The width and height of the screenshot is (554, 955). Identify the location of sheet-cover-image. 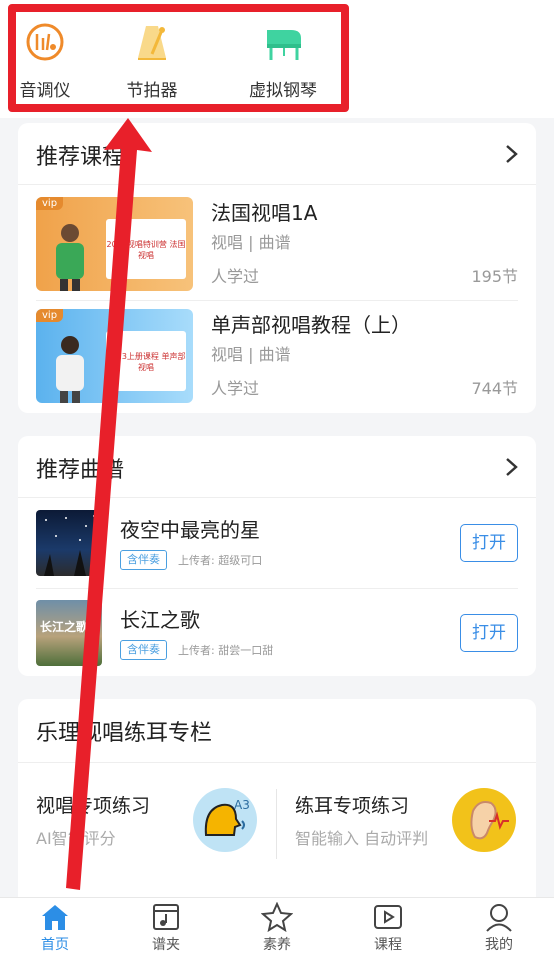
(69, 543).